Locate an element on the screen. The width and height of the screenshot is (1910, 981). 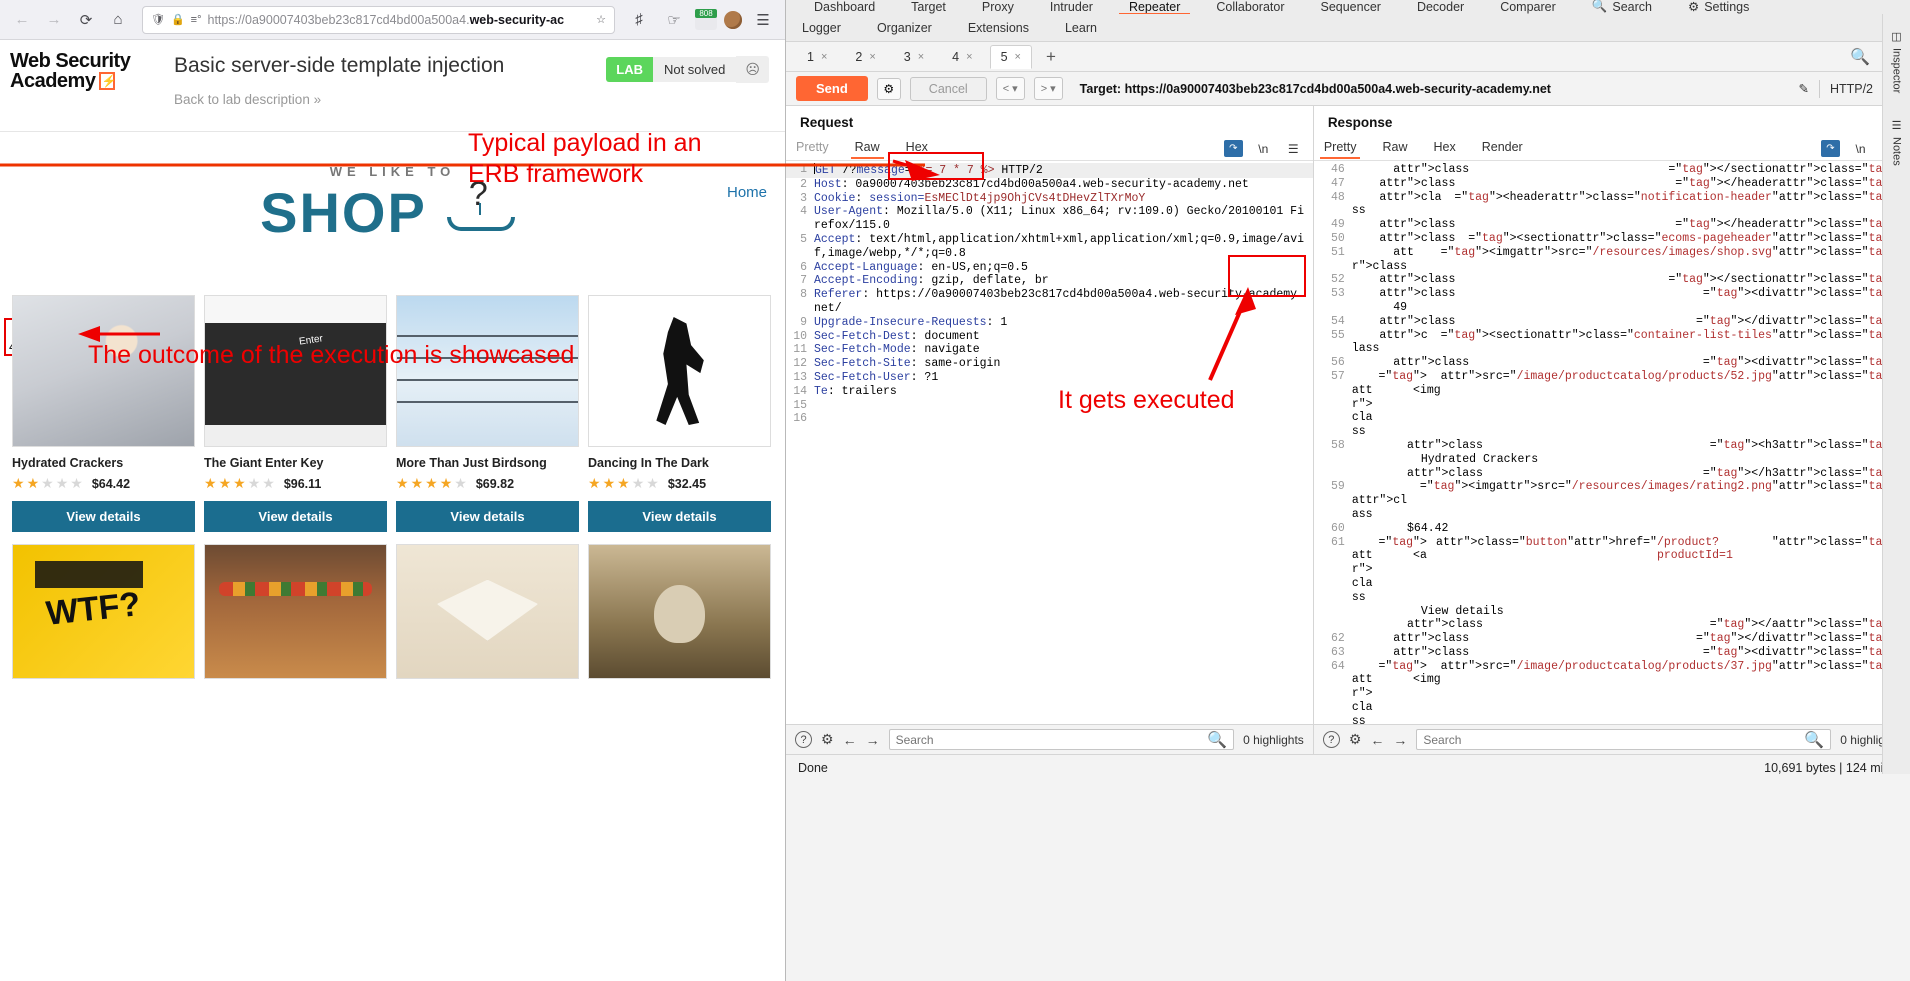
request-search-box: 🔍 is located at coordinates (1061, 739).